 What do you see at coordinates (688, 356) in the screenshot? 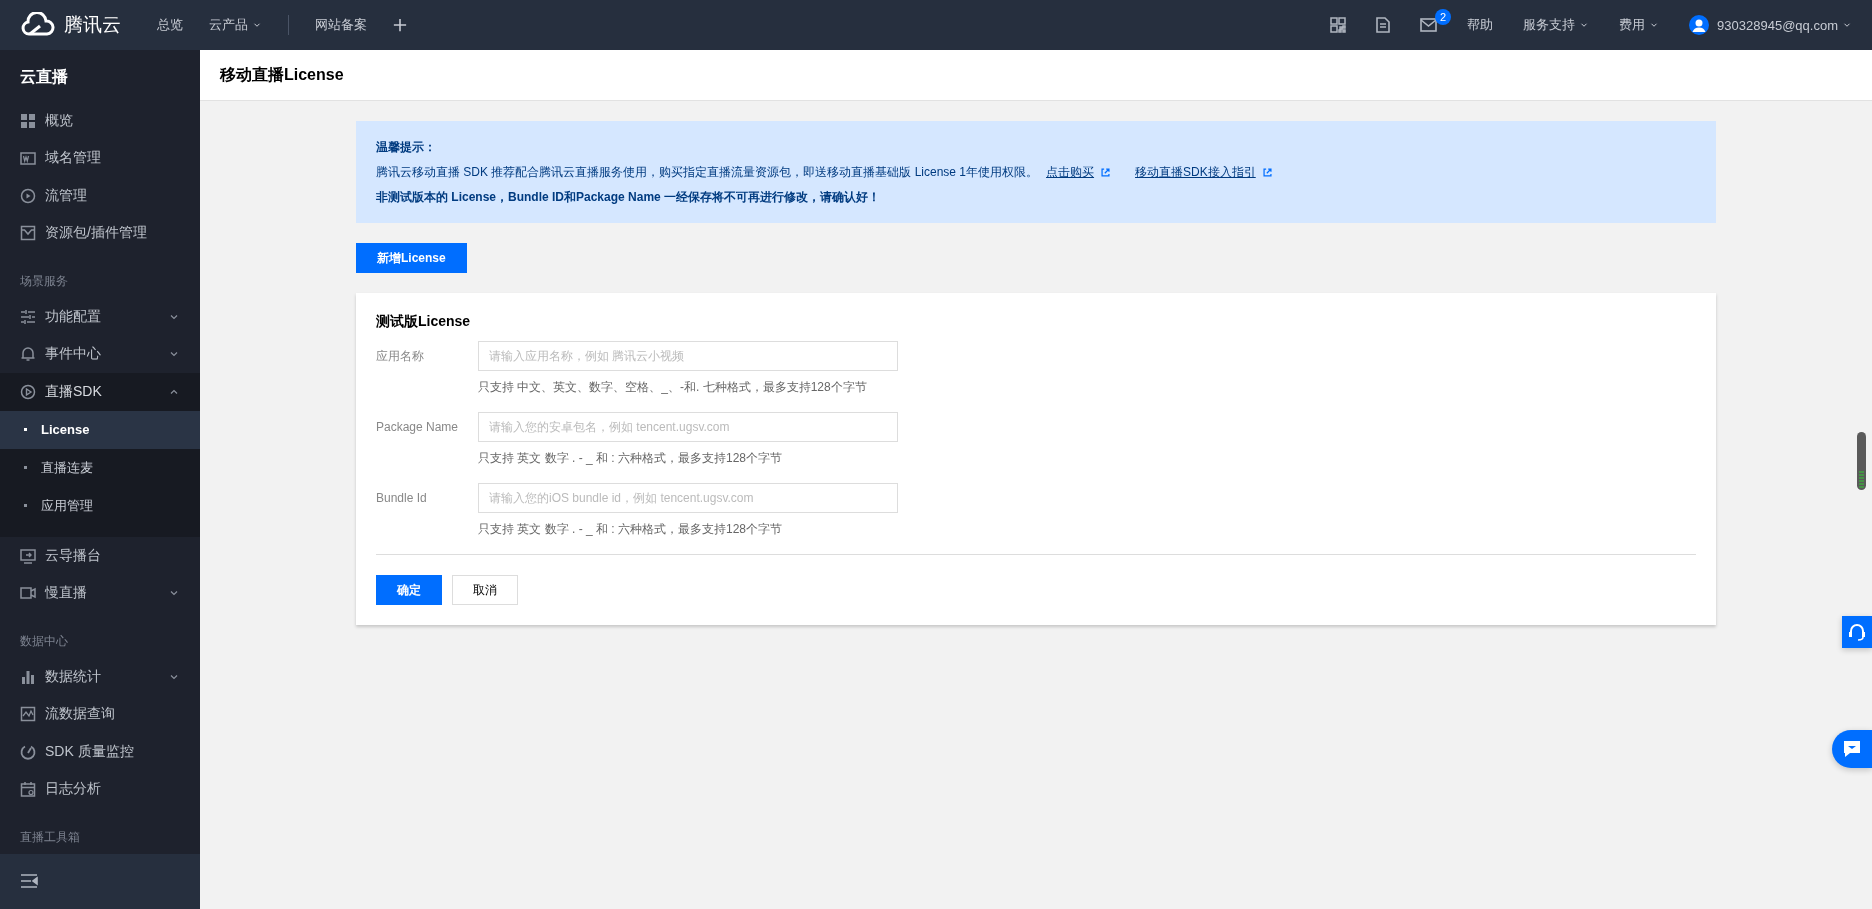
I see `input-field: 请输入应用名称，例如 腾讯云小视频` at bounding box center [688, 356].